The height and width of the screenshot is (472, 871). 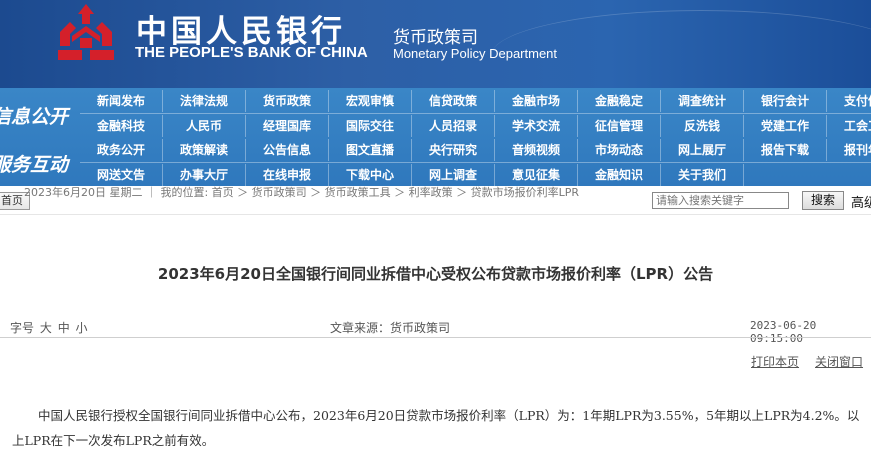 I want to click on nav-item: 意见征集, so click(x=536, y=175).